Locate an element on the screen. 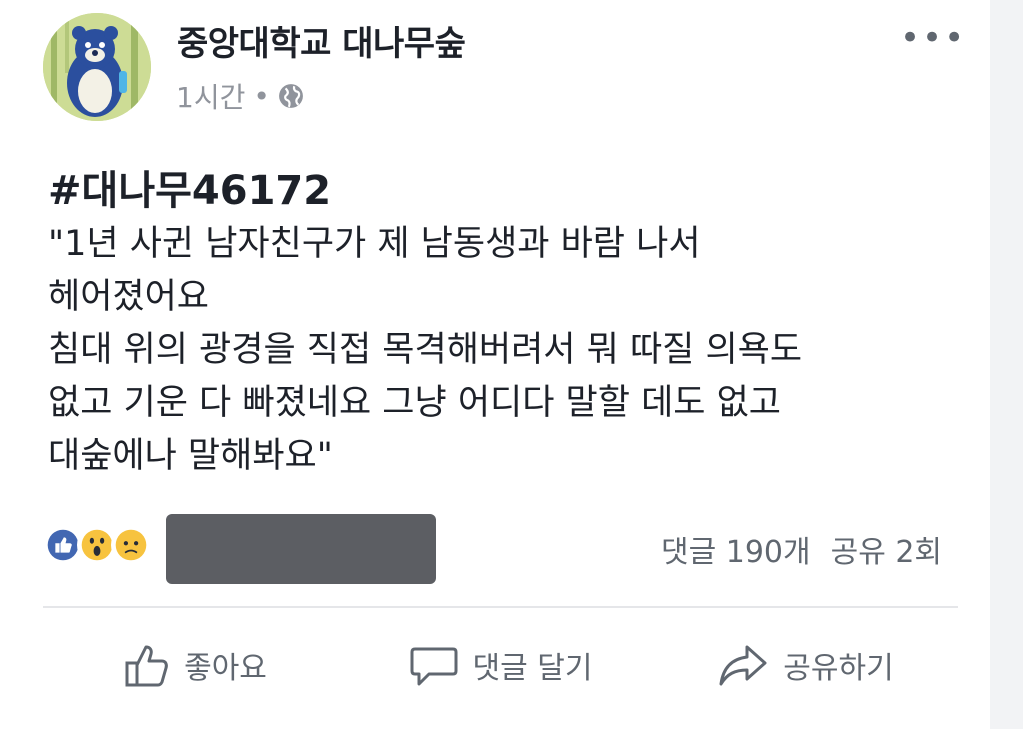 This screenshot has width=1023, height=729. post-hashtag: #대나무46172 is located at coordinates (189, 187).